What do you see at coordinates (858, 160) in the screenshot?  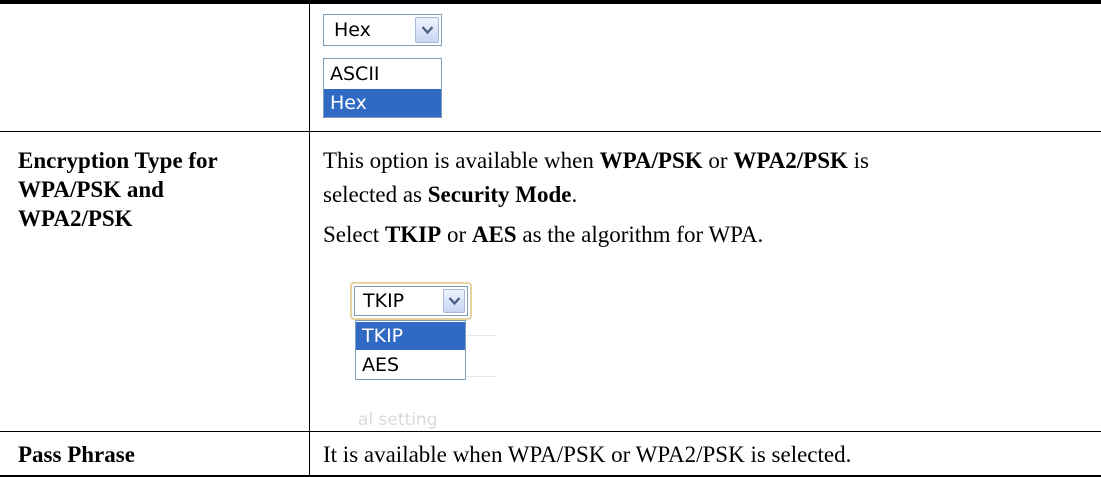 I see `text: is` at bounding box center [858, 160].